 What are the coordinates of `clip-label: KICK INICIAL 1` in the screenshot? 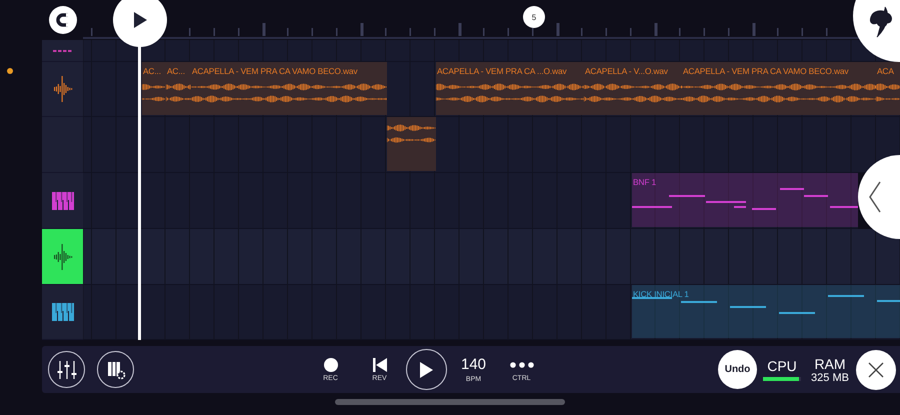 It's located at (661, 294).